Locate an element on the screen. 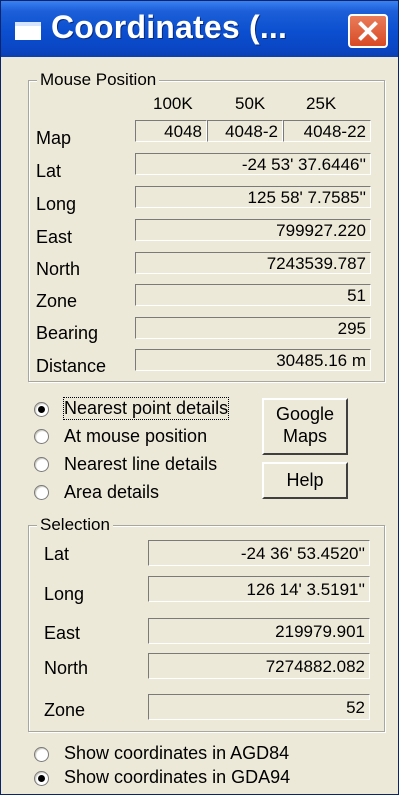 The width and height of the screenshot is (399, 795). map-100k-field: 4048 is located at coordinates (171, 131).